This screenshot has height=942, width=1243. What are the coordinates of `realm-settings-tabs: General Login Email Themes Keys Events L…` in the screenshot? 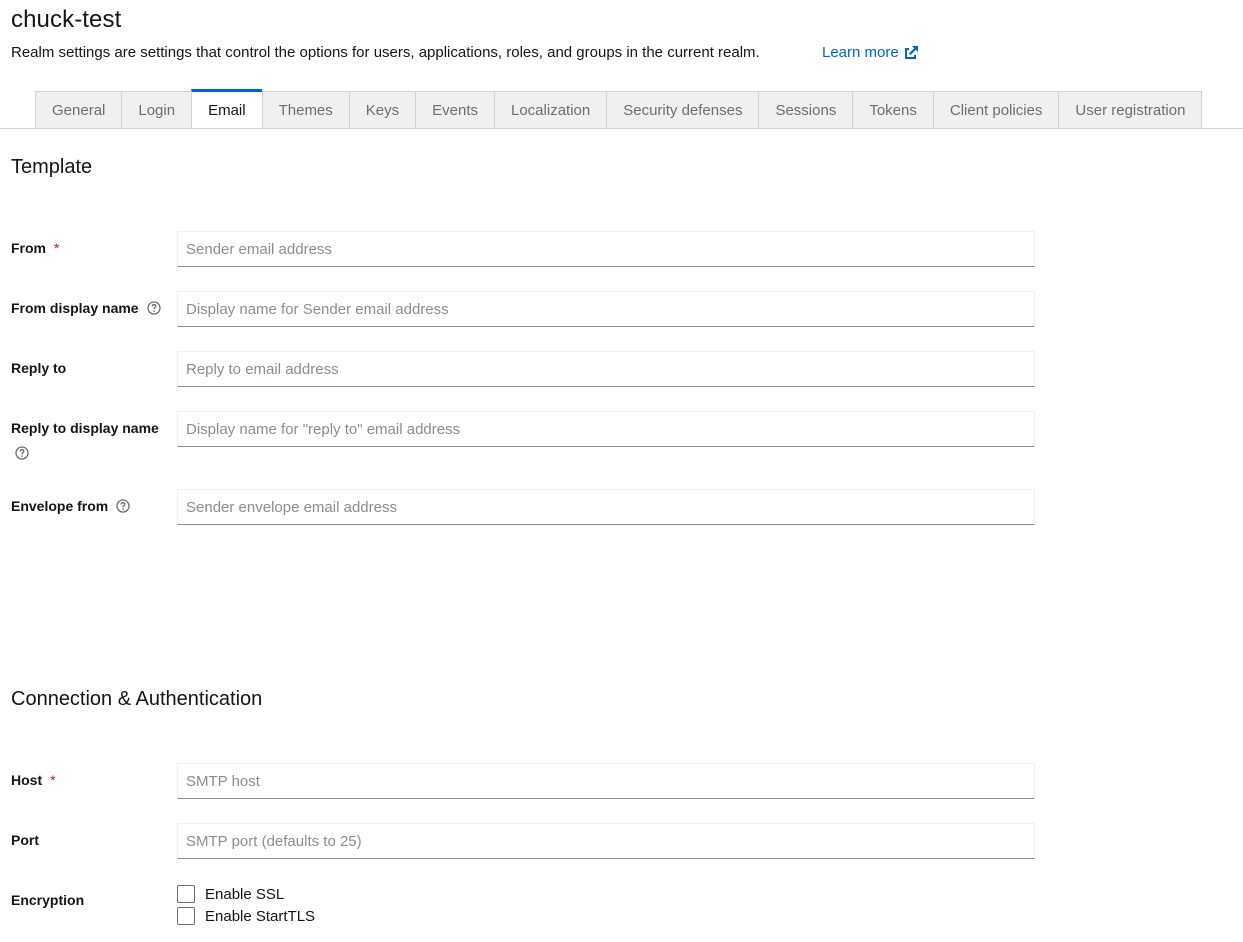 It's located at (619, 108).